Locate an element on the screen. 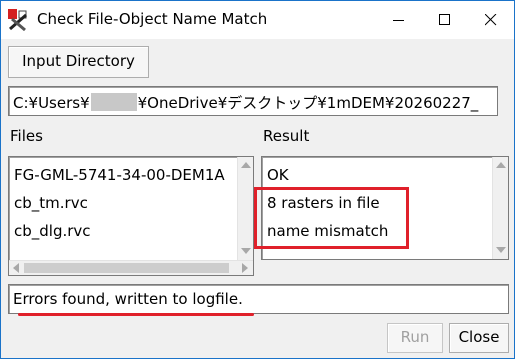 Image resolution: width=515 pixels, height=359 pixels. title-bar: Check File-Object Name Match is located at coordinates (257, 20).